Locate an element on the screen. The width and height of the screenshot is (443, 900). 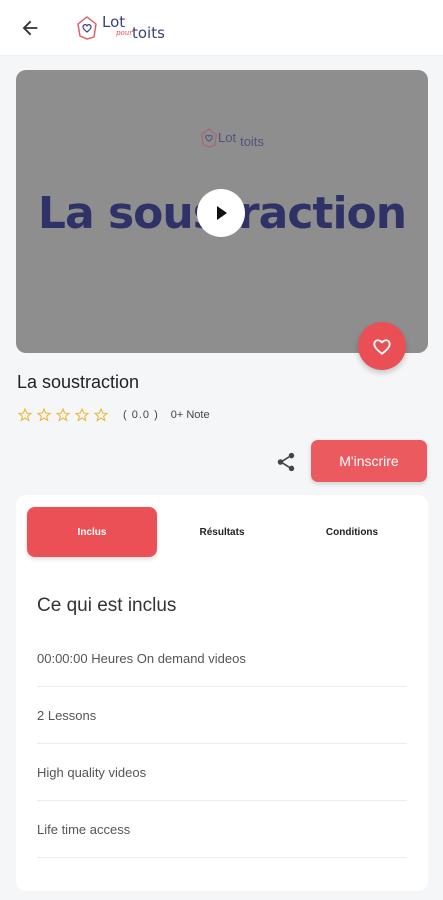
logo-text-toits: toits is located at coordinates (148, 33).